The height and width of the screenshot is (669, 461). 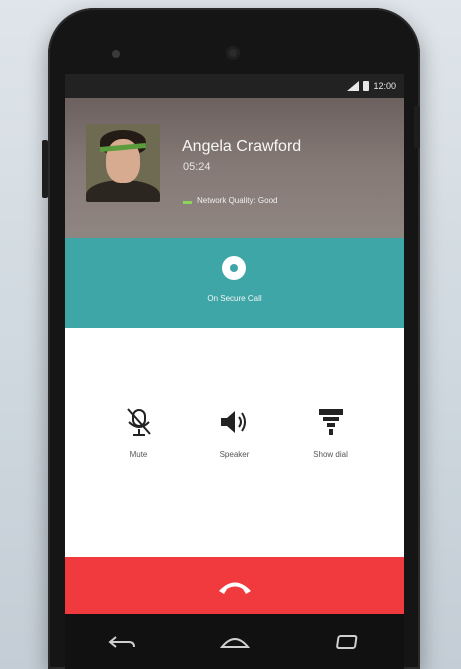 I want to click on network-quality: Network Quality: Good, so click(x=230, y=200).